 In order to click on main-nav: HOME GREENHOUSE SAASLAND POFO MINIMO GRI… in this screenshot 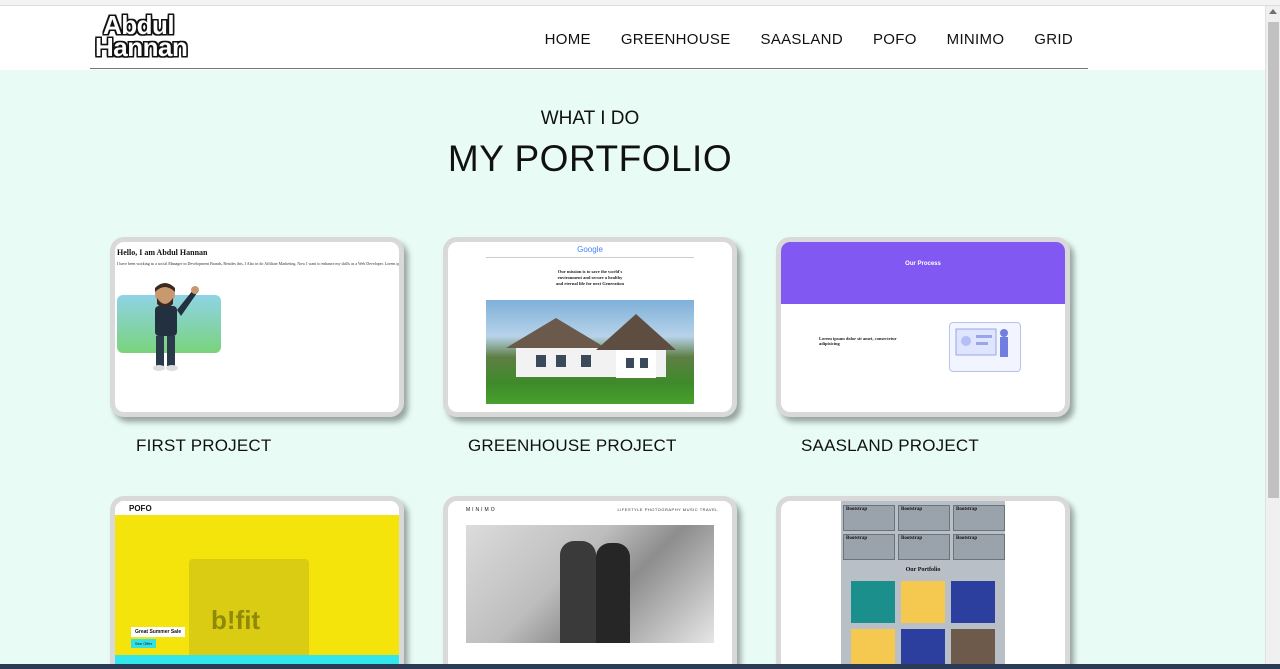, I will do `click(809, 39)`.